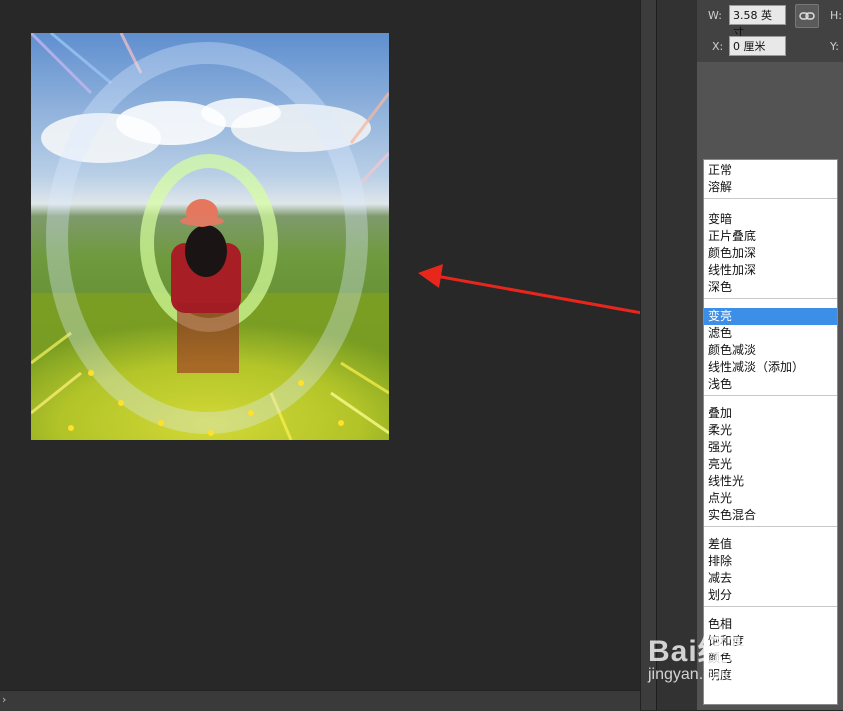 Image resolution: width=843 pixels, height=711 pixels. I want to click on y-label: Y:, so click(834, 46).